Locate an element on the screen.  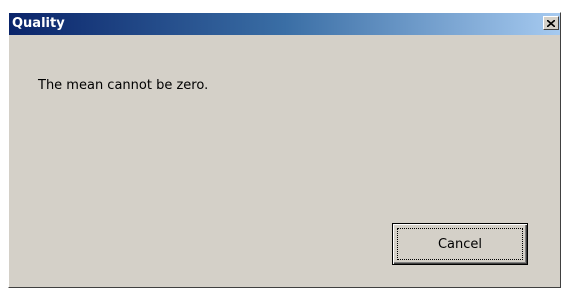
window-title: Quality is located at coordinates (38, 23).